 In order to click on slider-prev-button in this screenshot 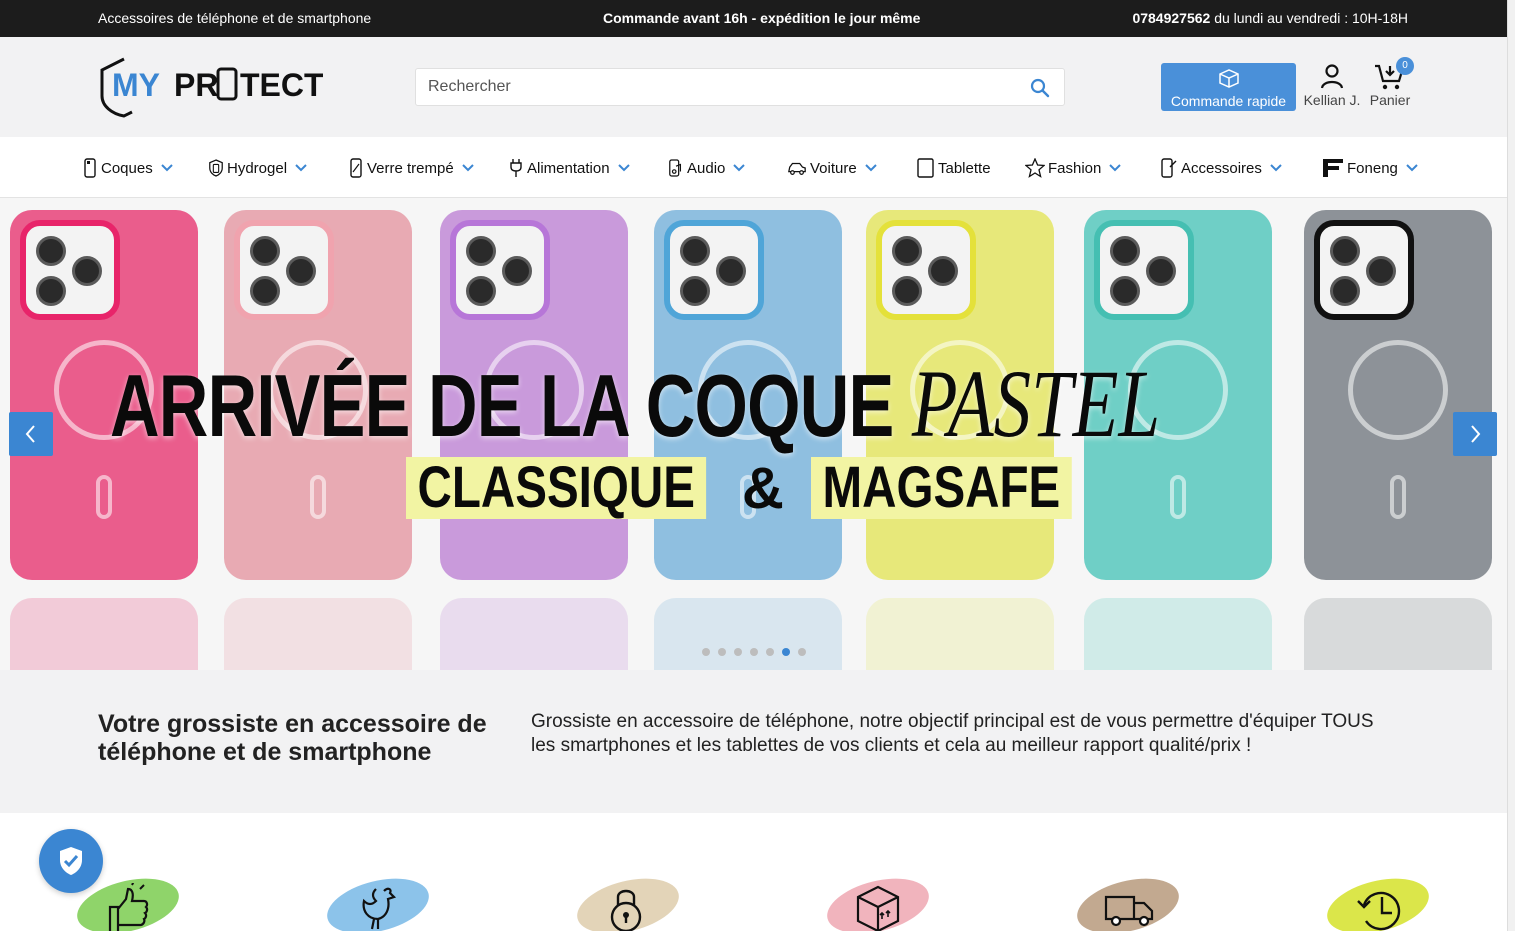, I will do `click(31, 434)`.